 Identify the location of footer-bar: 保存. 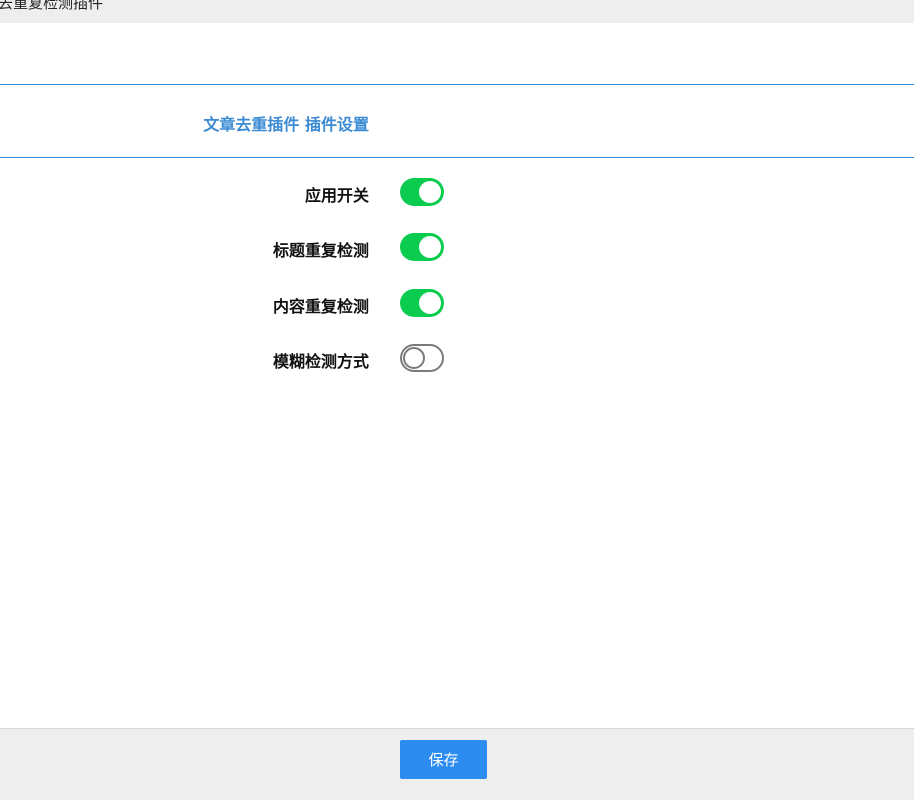
(457, 764).